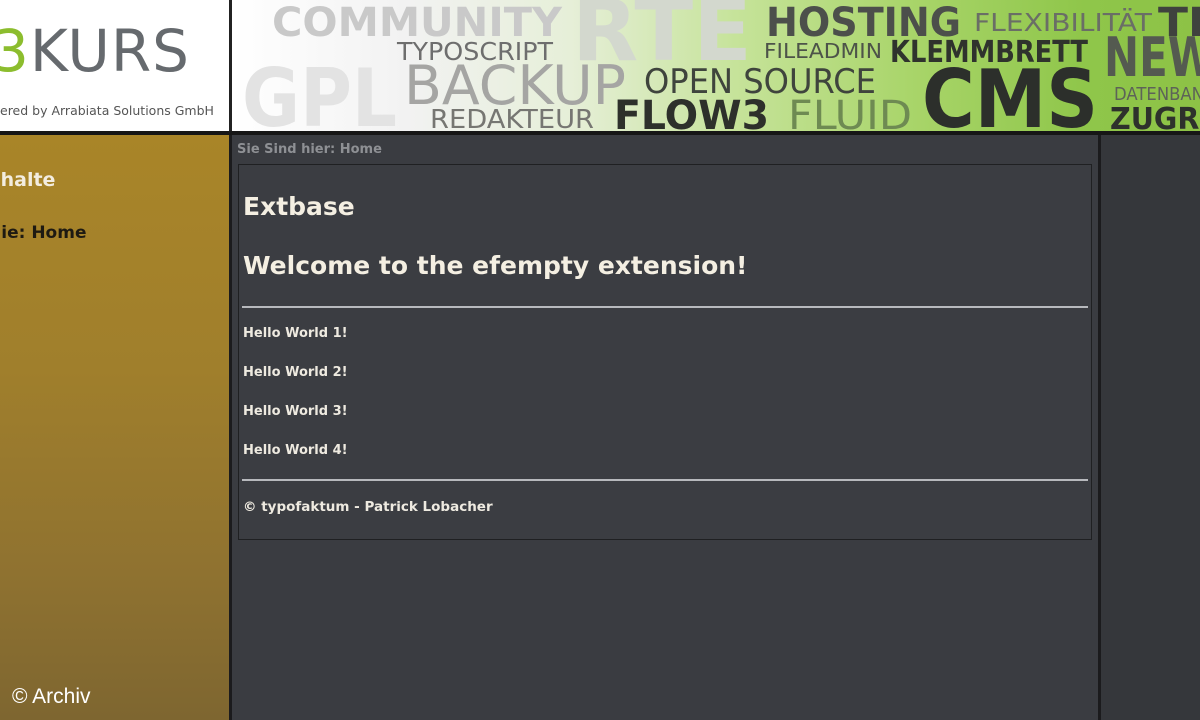  Describe the element at coordinates (43, 233) in the screenshot. I see `sidebar-item-label: Sie: Home` at that location.